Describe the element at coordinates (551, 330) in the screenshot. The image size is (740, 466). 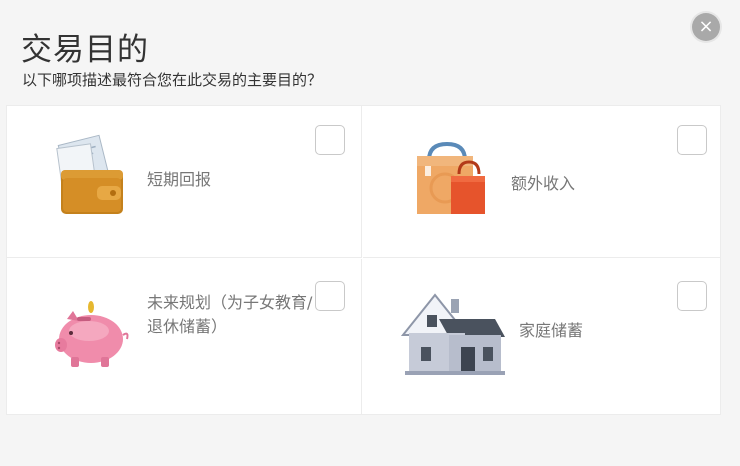
I see `option-label: 家庭储蓄` at that location.